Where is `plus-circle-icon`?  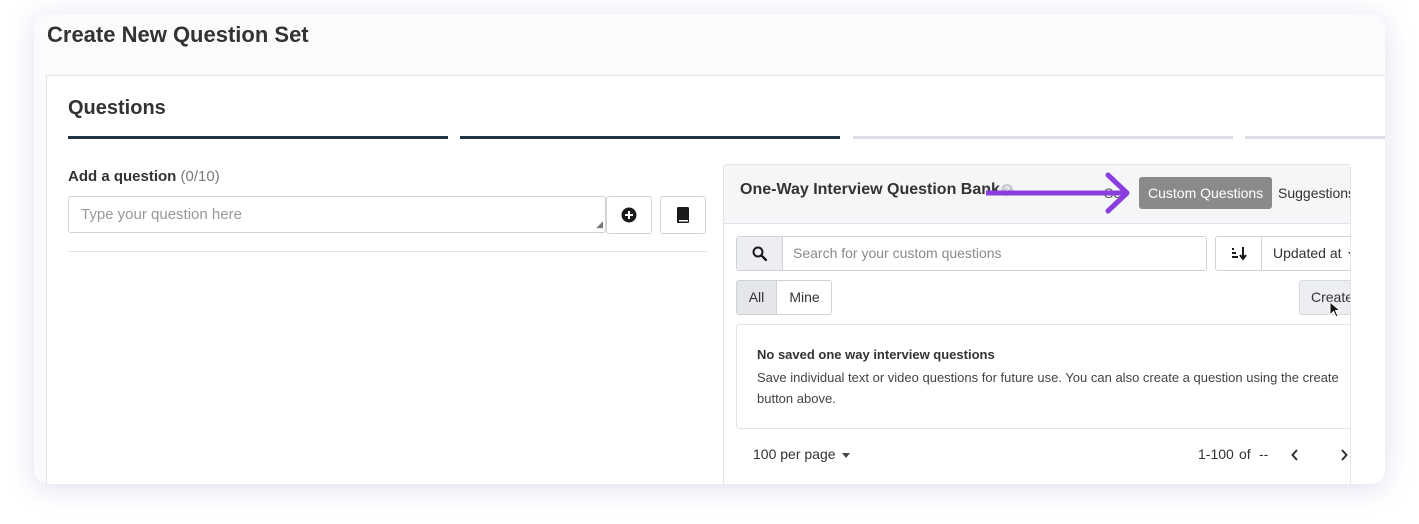
plus-circle-icon is located at coordinates (629, 215).